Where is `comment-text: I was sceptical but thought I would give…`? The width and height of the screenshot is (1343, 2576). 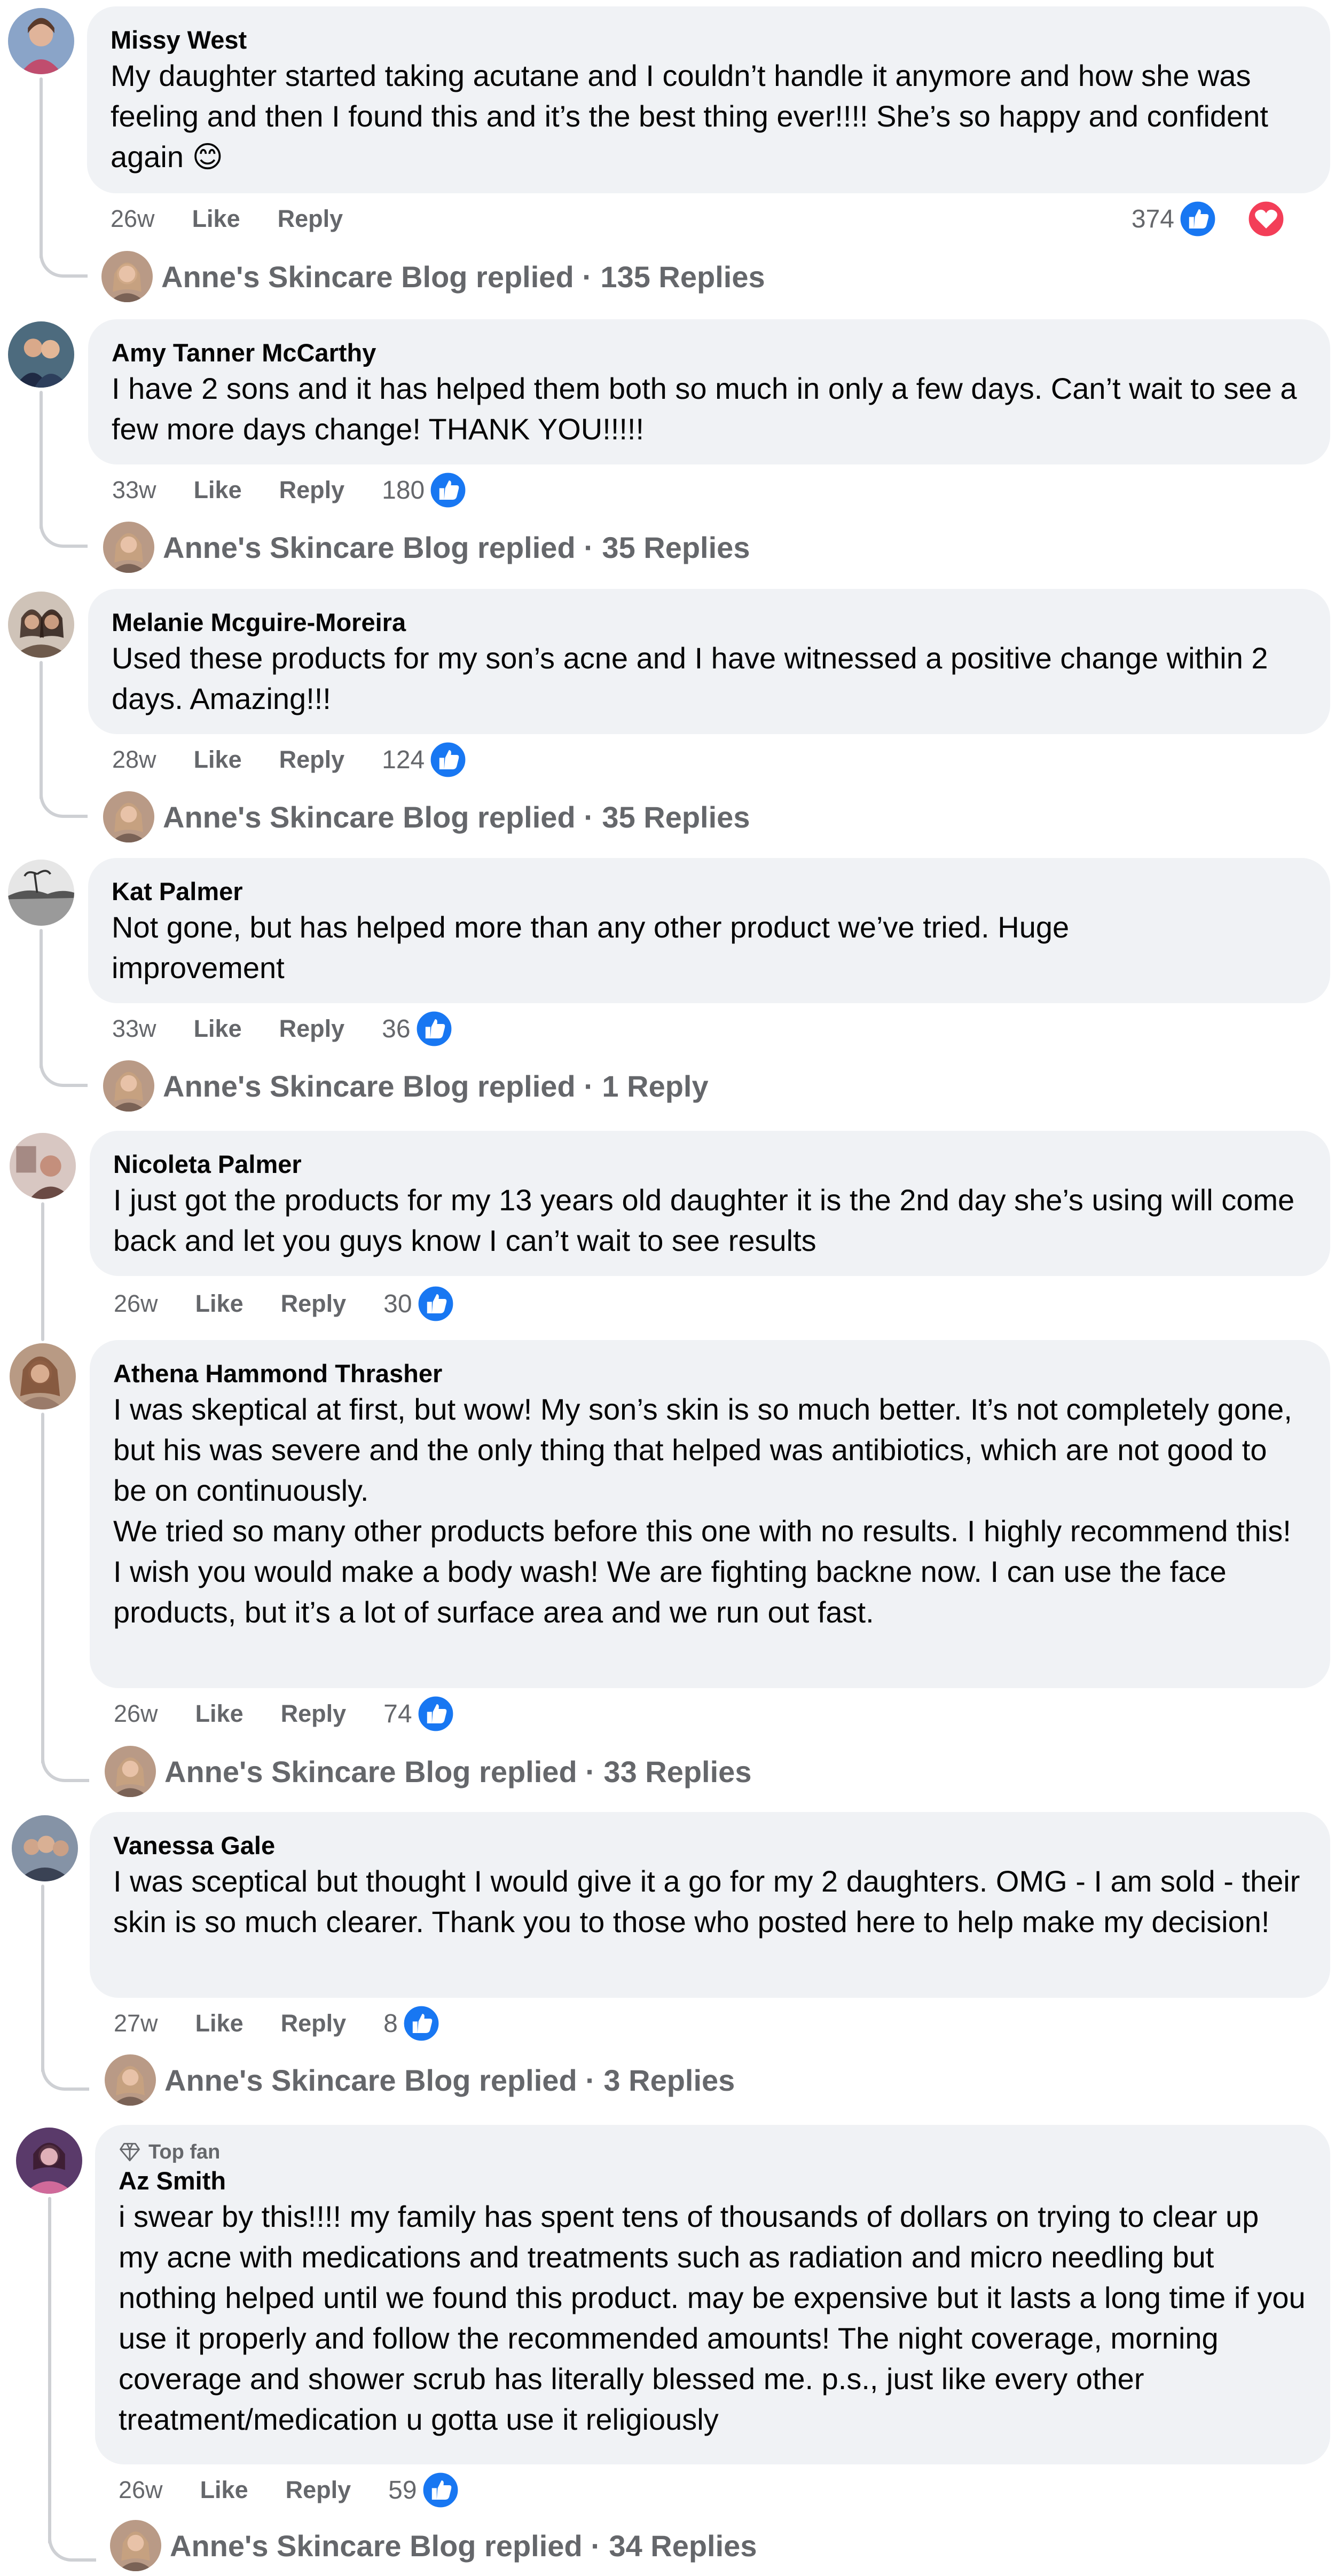 comment-text: I was sceptical but thought I would give… is located at coordinates (710, 1901).